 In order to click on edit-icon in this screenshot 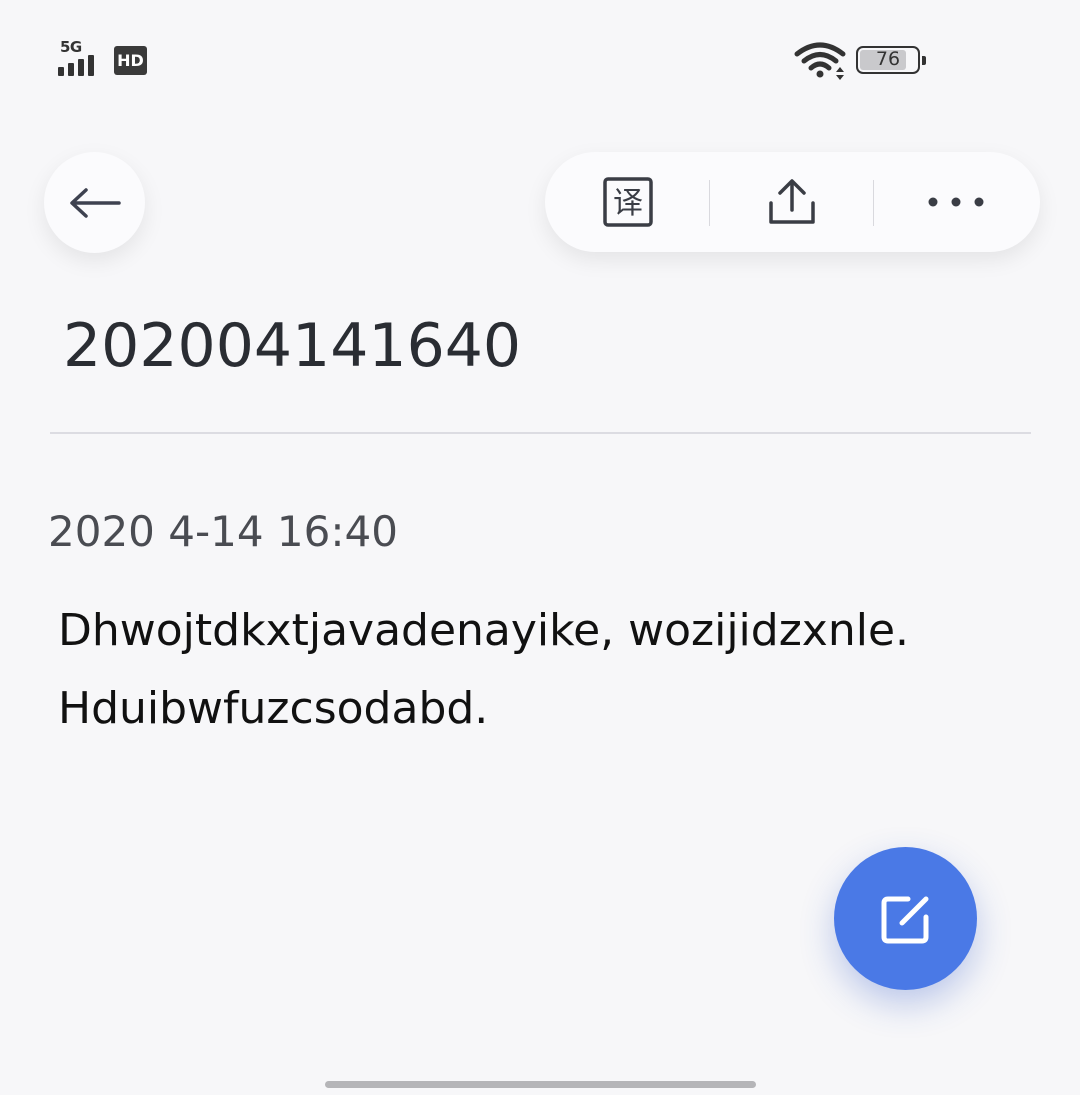, I will do `click(904, 919)`.